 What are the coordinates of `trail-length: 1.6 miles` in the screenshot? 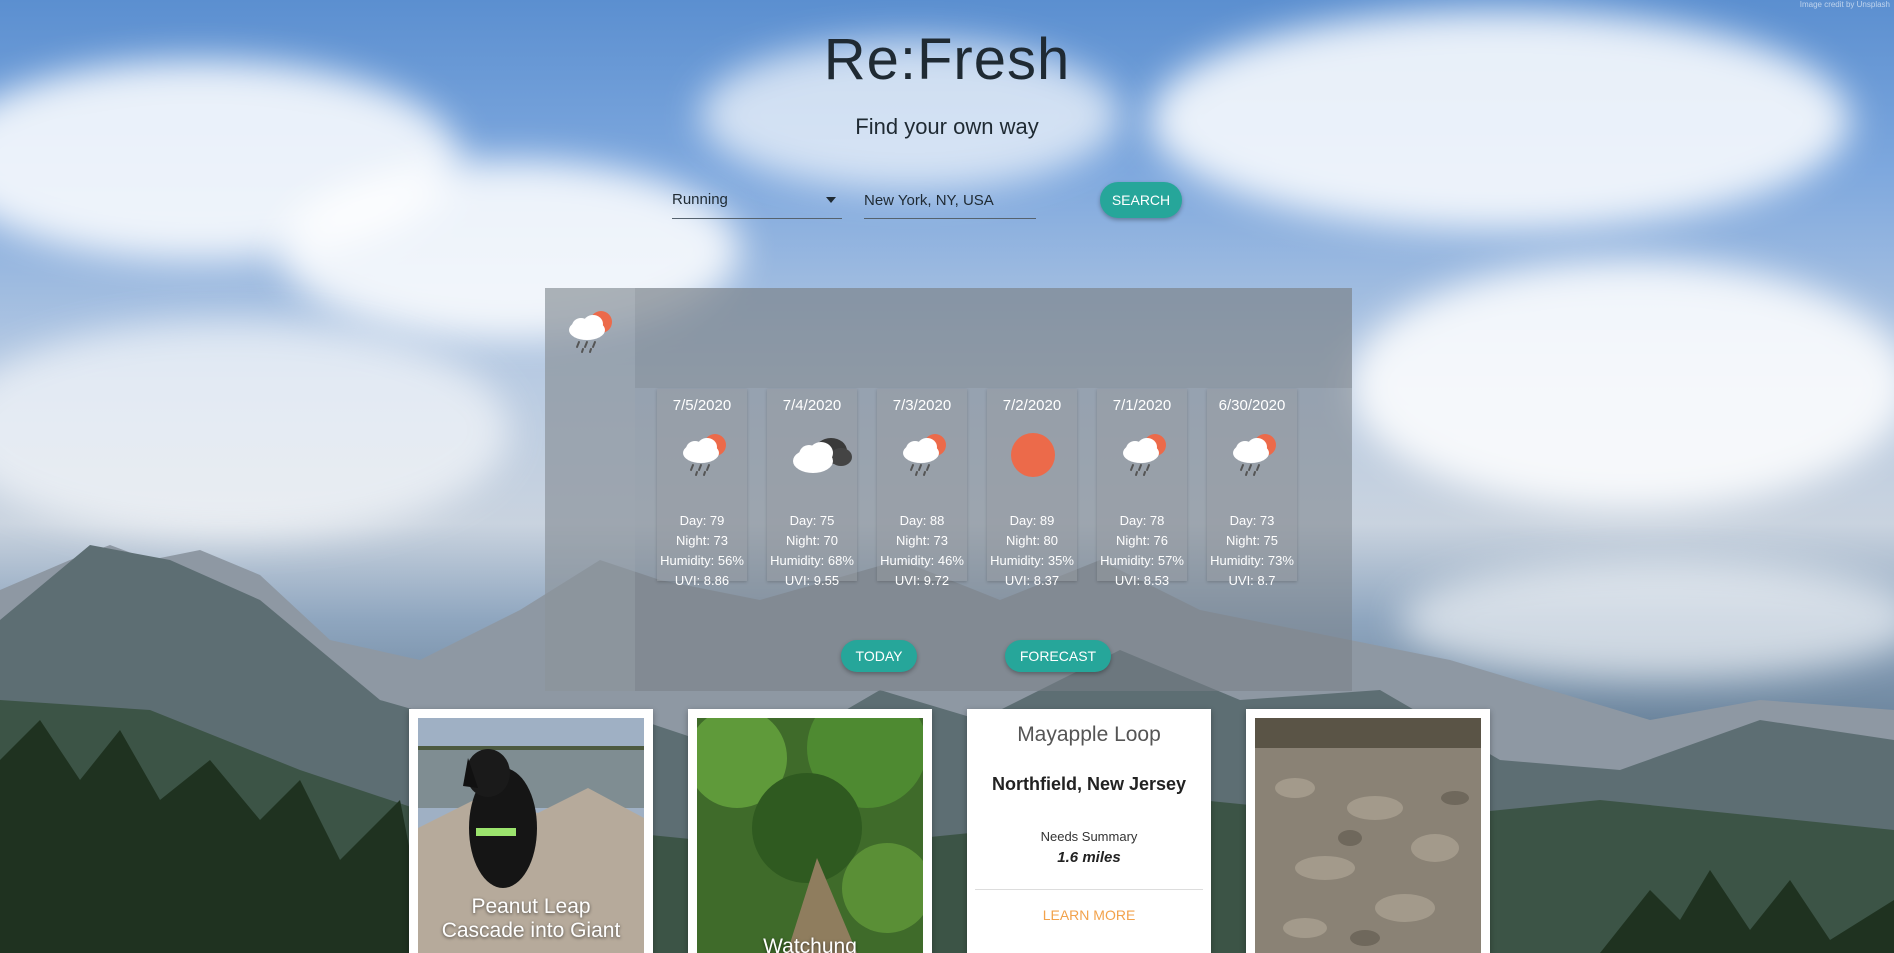 It's located at (1089, 857).